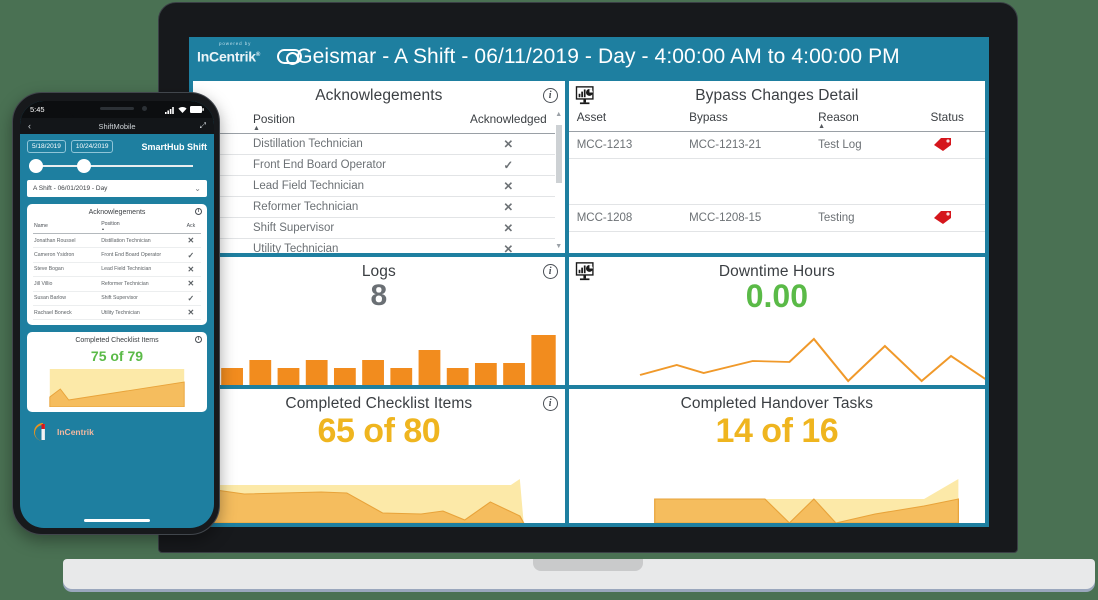  I want to click on table-row: onFront End Board Operator✓, so click(374, 165).